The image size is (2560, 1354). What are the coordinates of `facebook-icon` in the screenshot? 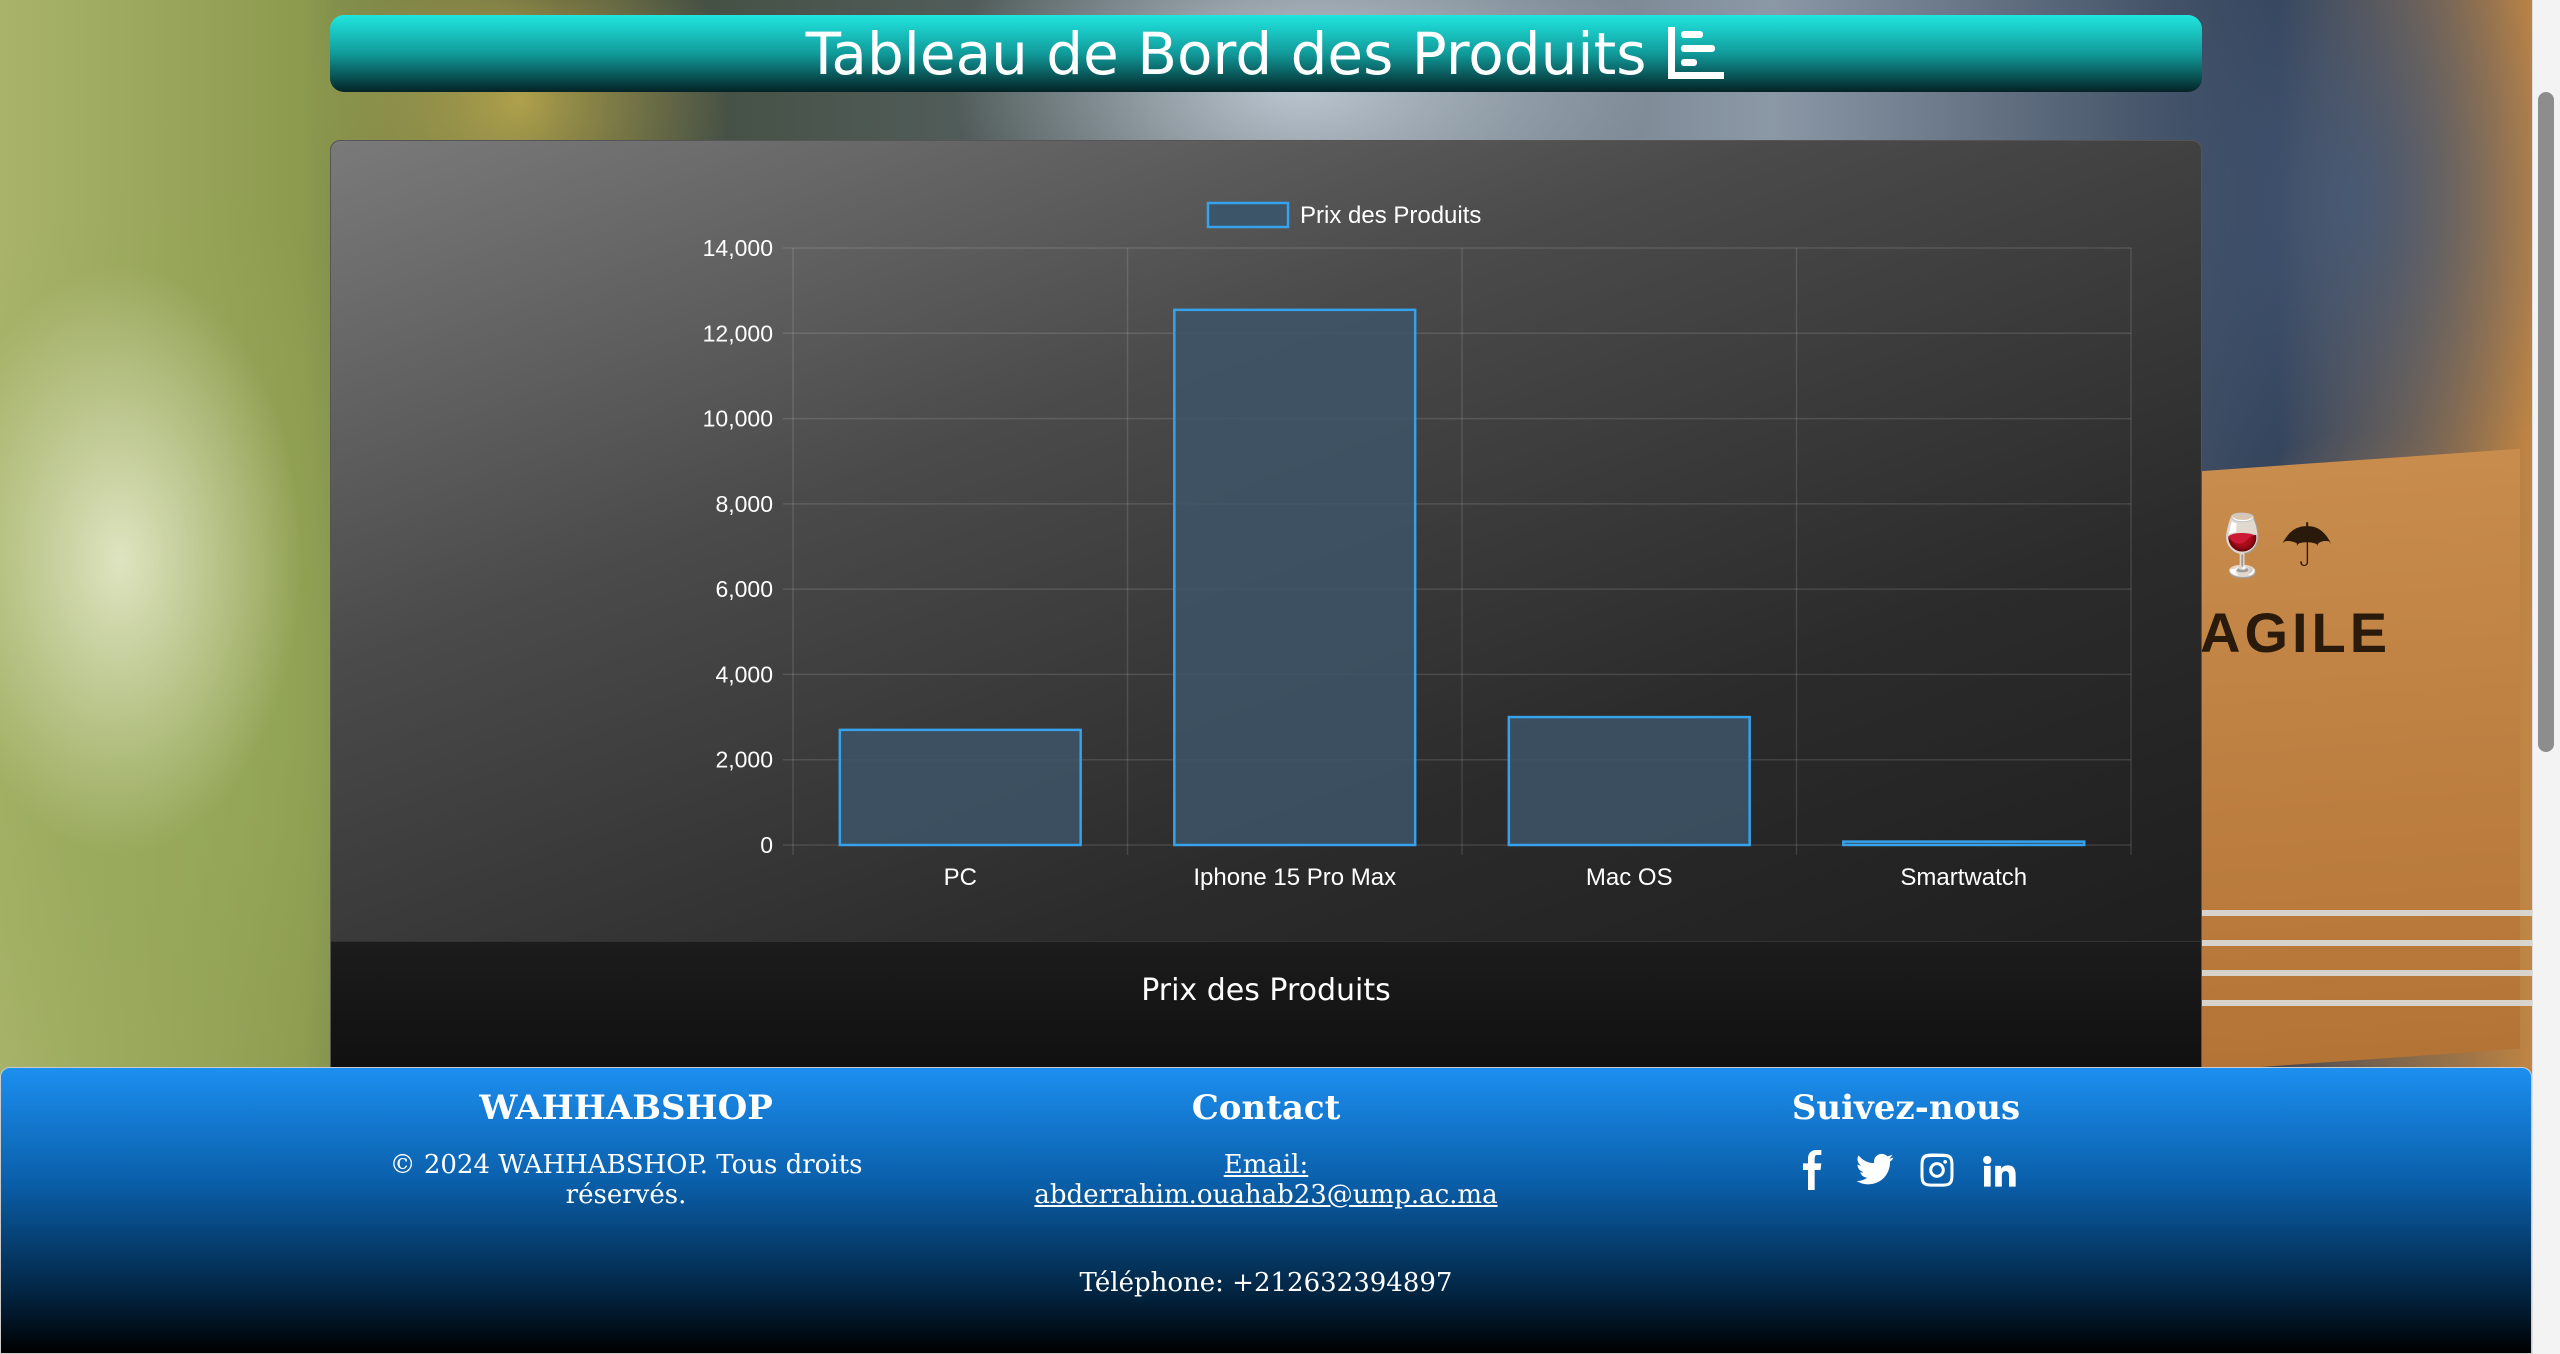 It's located at (1813, 1170).